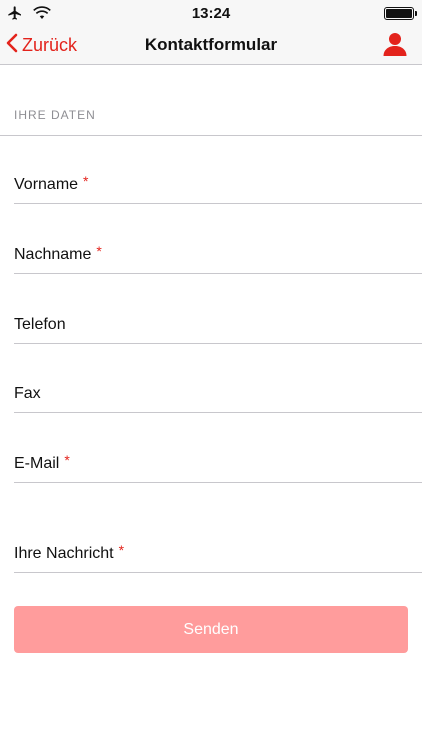 Image resolution: width=422 pixels, height=750 pixels. I want to click on field-label: Nachname *, so click(58, 253).